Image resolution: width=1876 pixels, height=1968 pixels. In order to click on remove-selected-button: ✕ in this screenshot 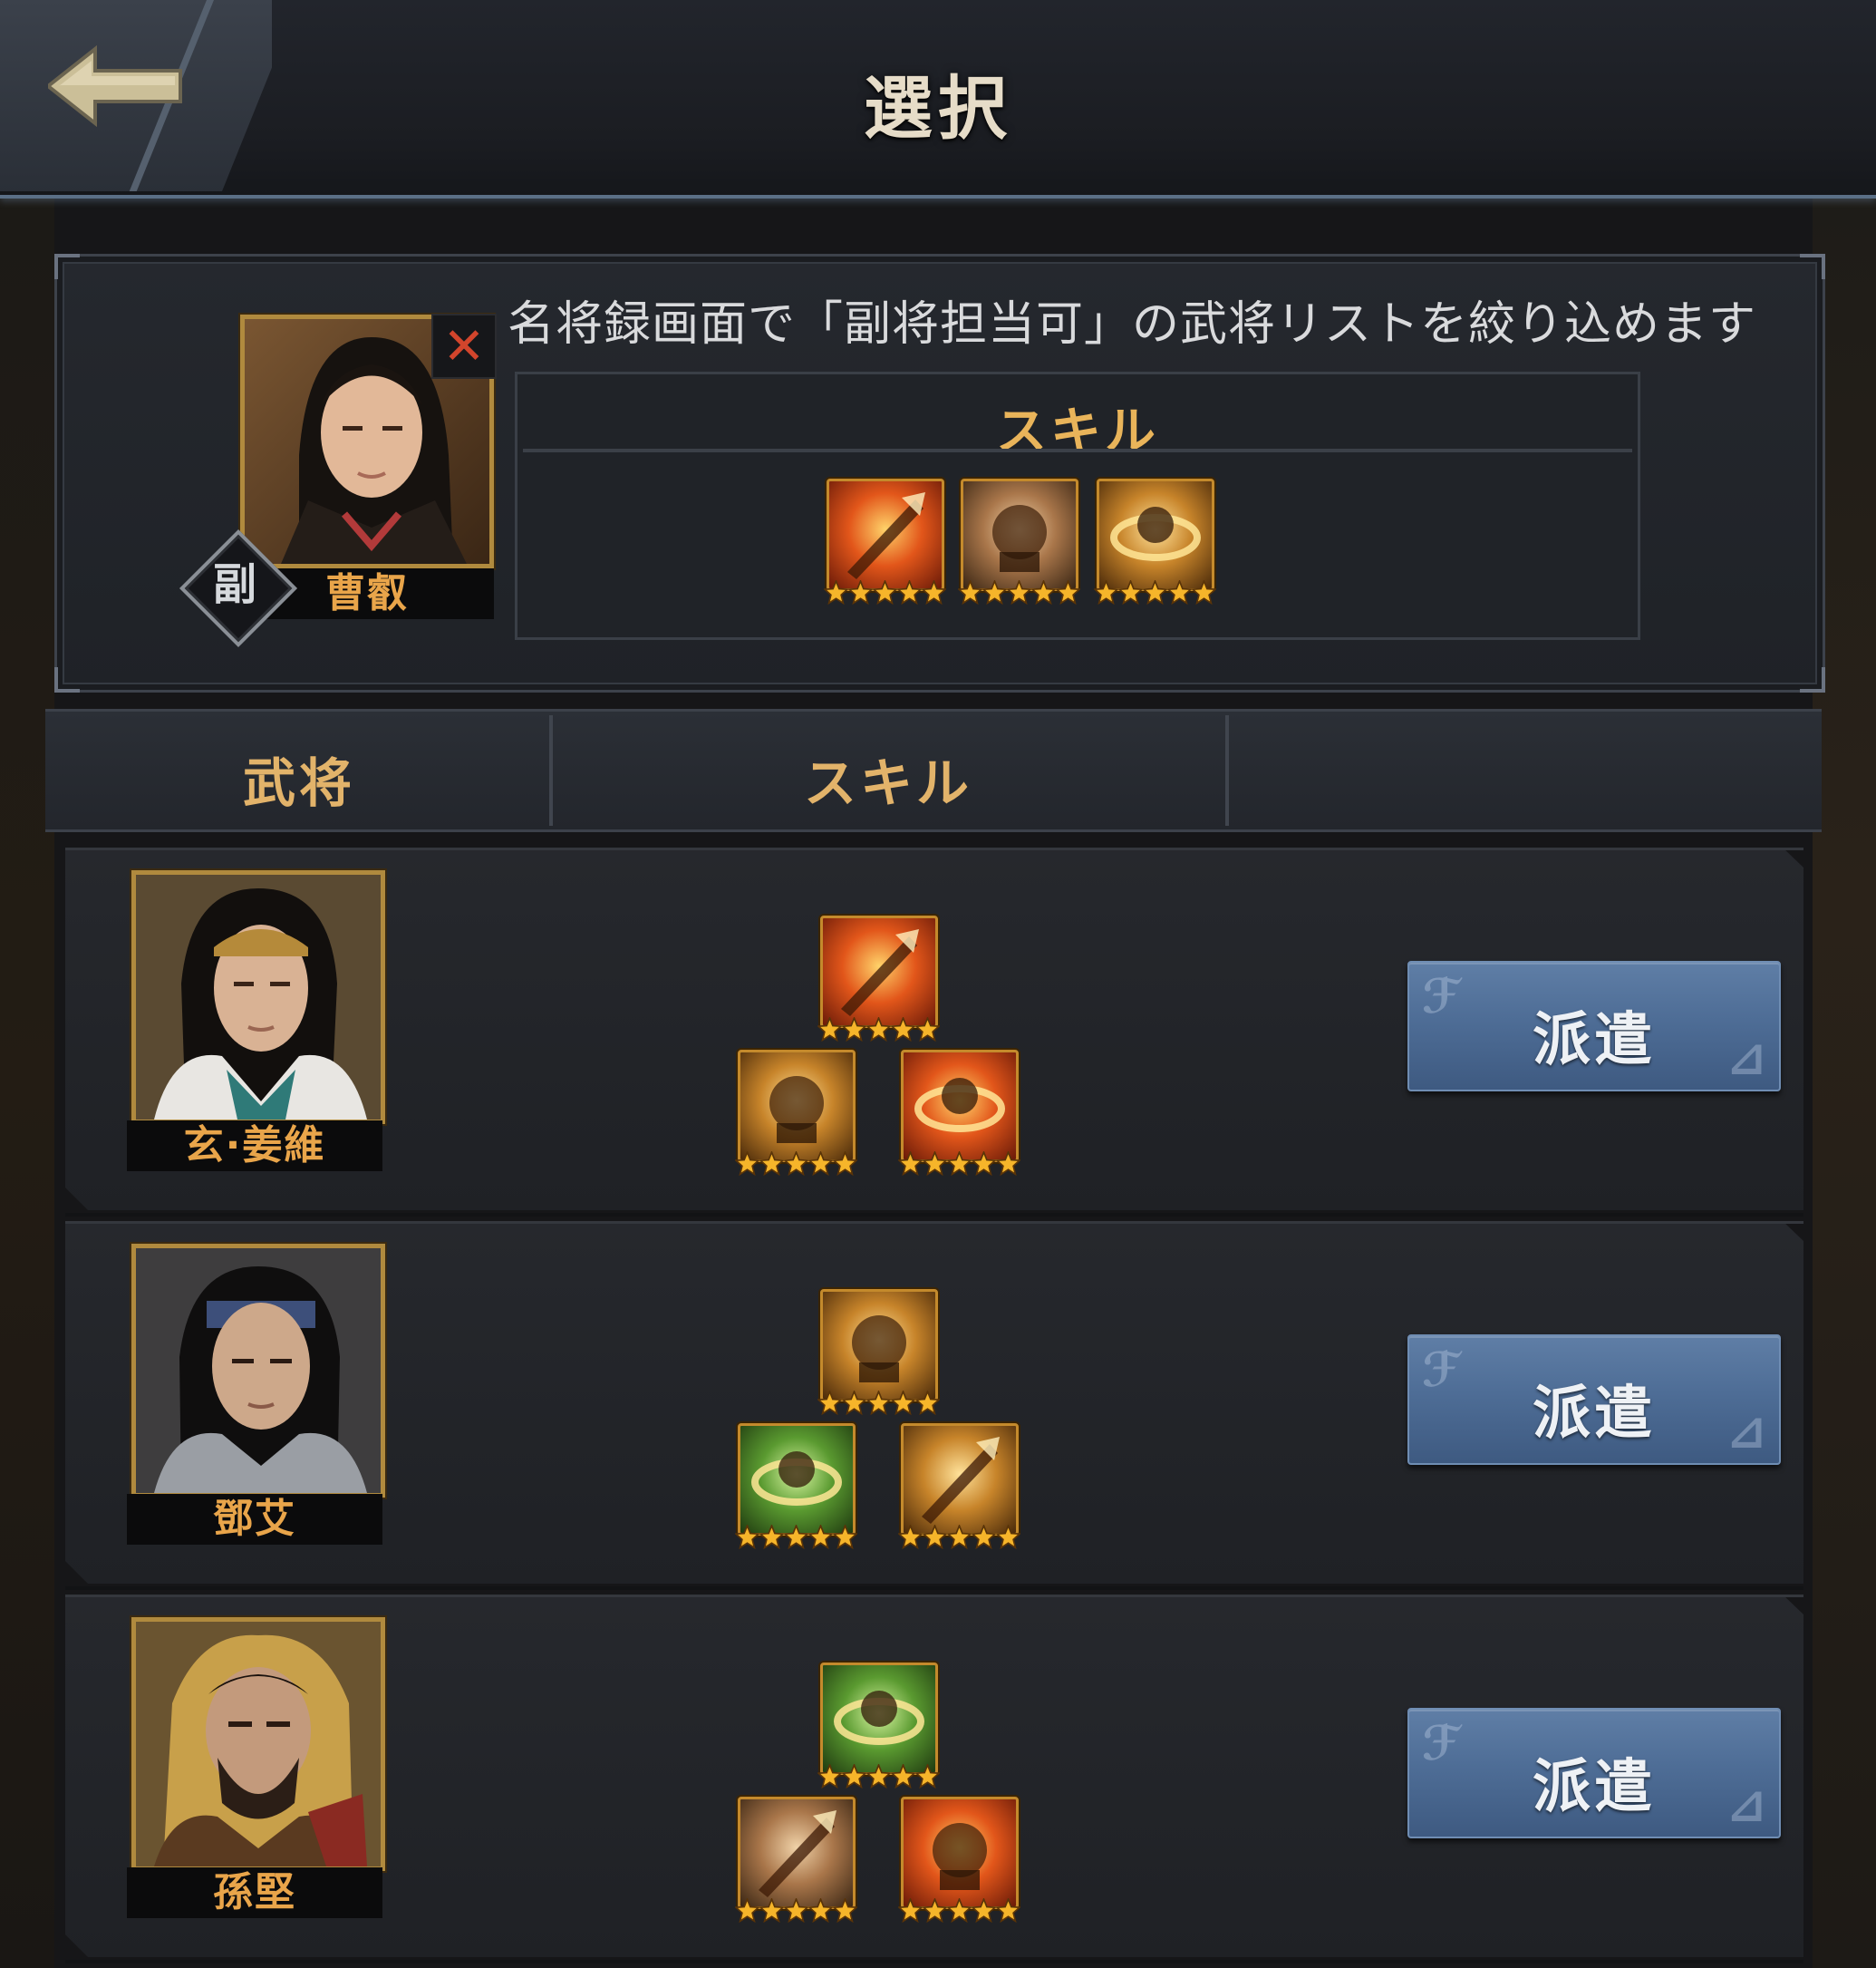, I will do `click(464, 346)`.